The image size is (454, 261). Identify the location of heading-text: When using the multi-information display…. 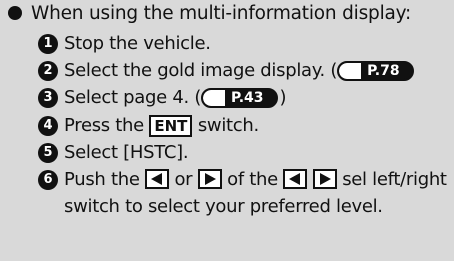
(221, 13).